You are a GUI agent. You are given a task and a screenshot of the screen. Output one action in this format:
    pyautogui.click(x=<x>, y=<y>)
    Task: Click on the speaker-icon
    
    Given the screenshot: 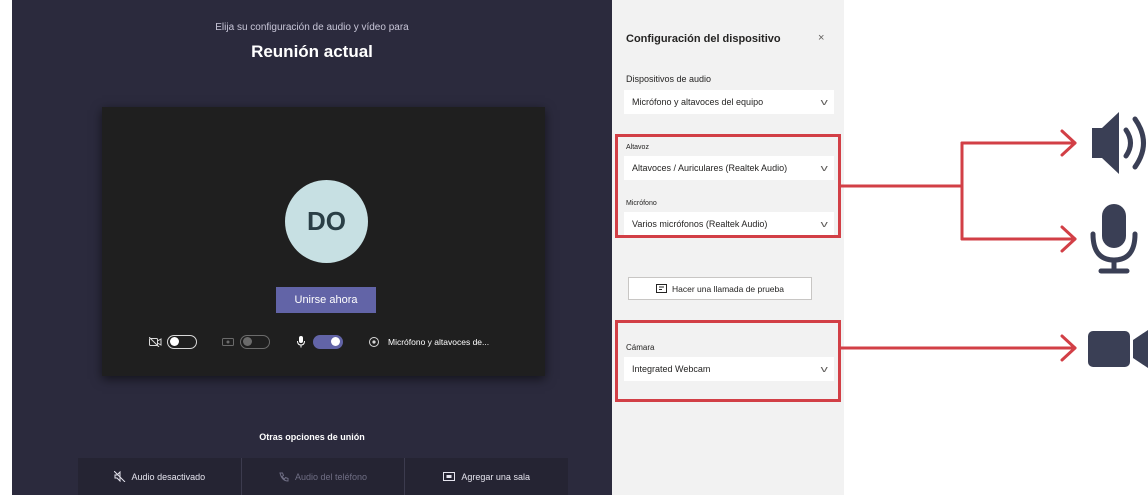 What is the action you would take?
    pyautogui.click(x=1119, y=143)
    